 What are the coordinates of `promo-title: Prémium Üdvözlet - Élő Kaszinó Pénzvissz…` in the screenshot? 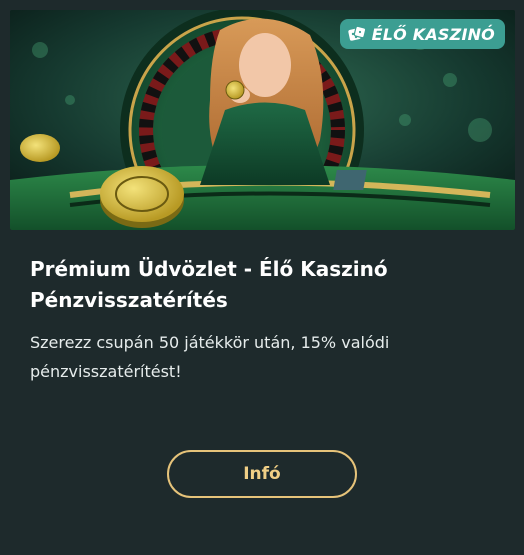 It's located at (209, 284).